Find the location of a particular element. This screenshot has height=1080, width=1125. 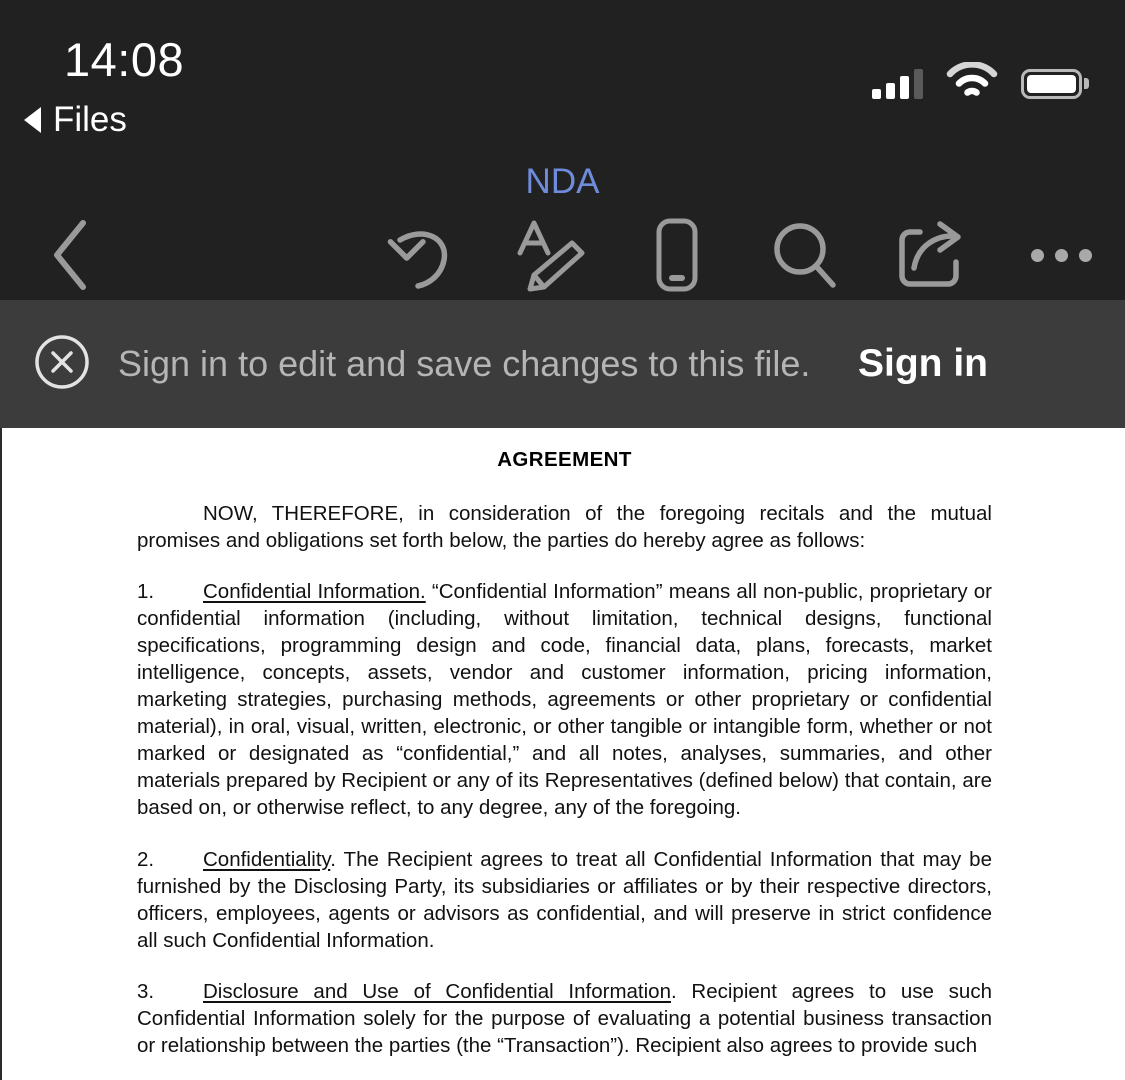

back-to-files-label: Files is located at coordinates (90, 119).